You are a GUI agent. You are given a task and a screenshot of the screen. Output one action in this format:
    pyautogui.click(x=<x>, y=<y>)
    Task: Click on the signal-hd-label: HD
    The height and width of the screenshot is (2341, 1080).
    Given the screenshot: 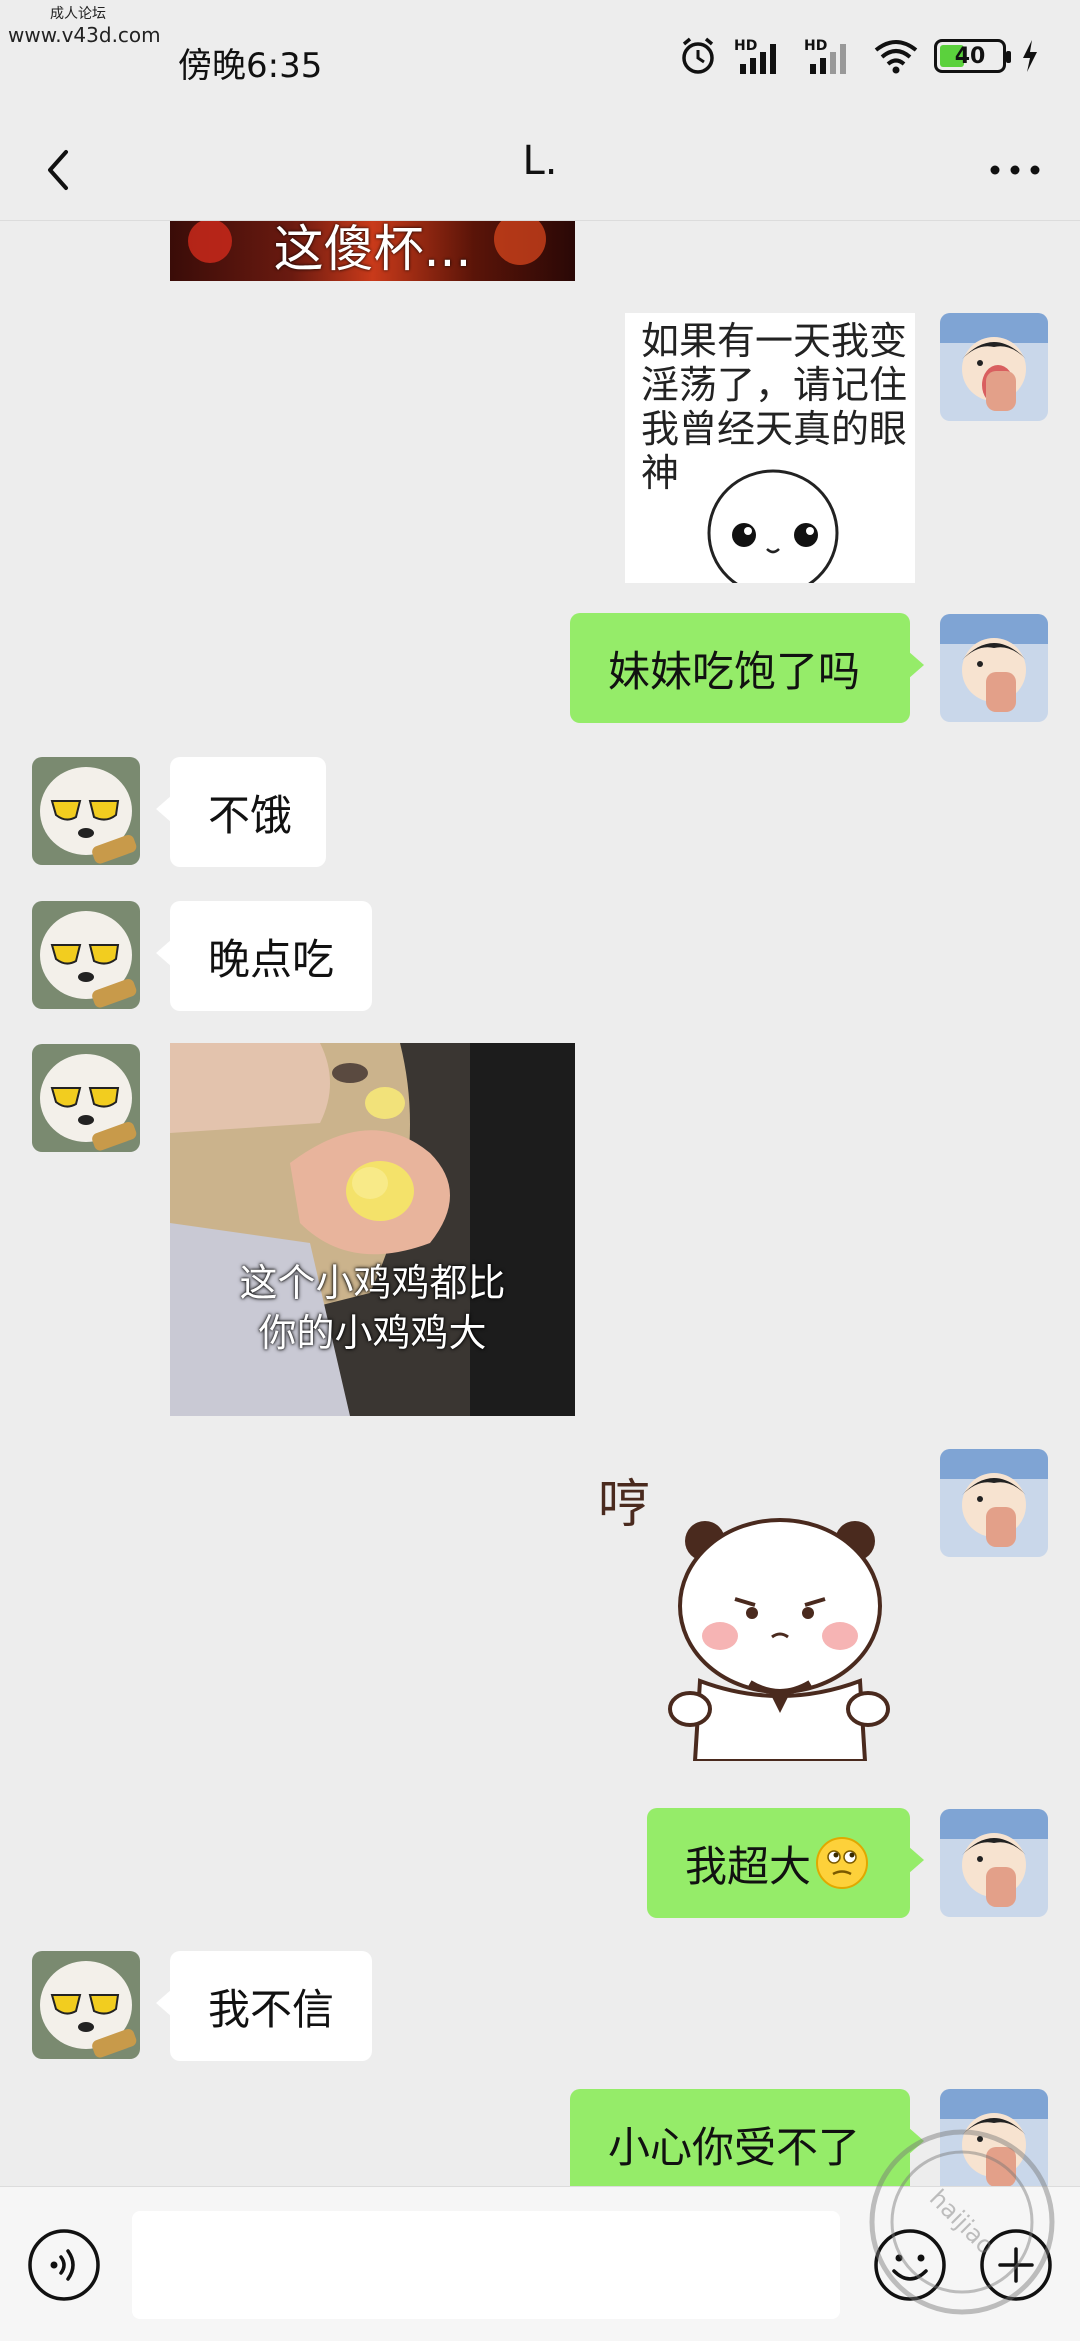 What is the action you would take?
    pyautogui.click(x=745, y=46)
    